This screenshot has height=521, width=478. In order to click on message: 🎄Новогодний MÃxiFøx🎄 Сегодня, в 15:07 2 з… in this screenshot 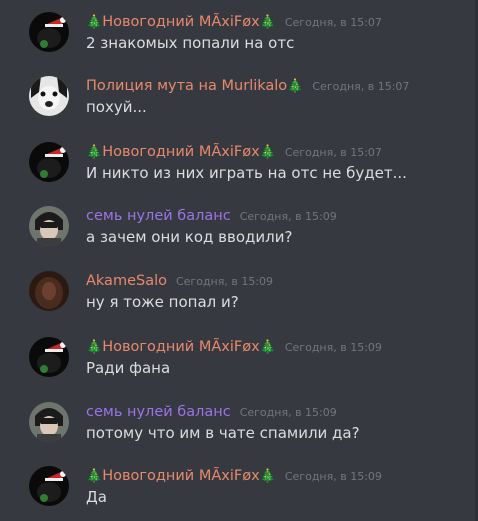, I will do `click(239, 37)`.